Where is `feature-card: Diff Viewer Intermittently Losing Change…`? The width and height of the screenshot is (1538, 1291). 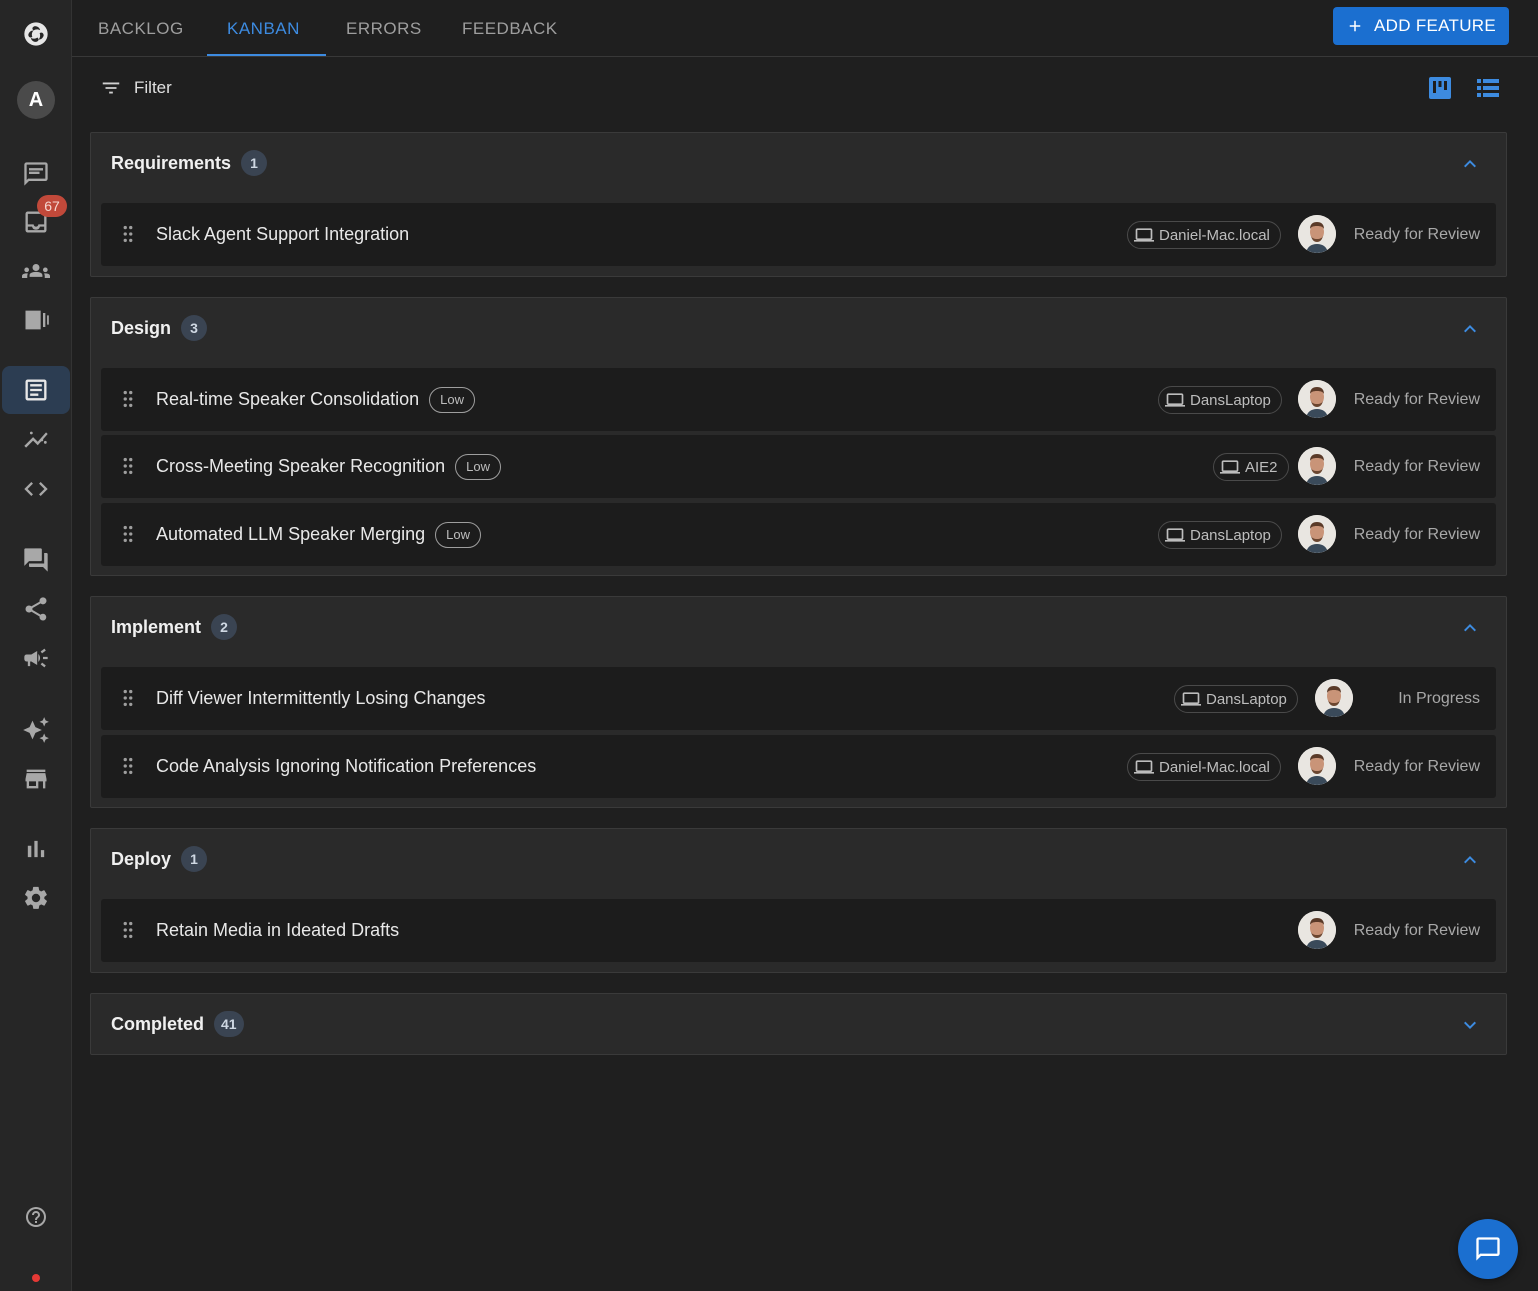 feature-card: Diff Viewer Intermittently Losing Change… is located at coordinates (798, 698).